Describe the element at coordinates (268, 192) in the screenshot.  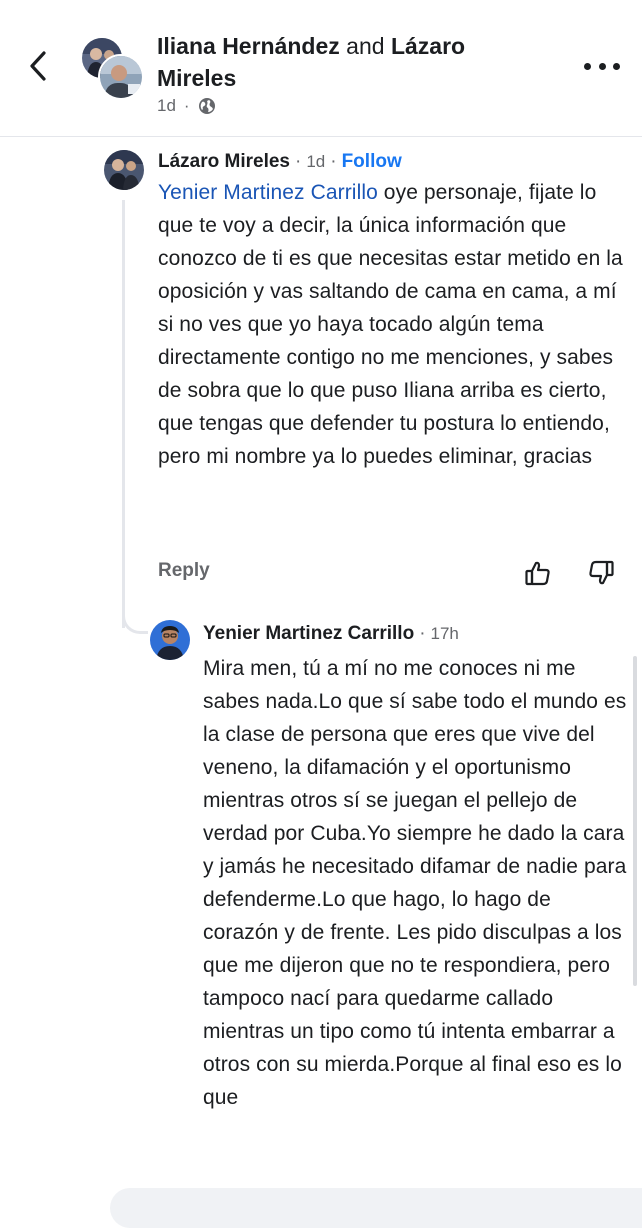
I see `mention-link: Yenier Martinez Carrillo` at that location.